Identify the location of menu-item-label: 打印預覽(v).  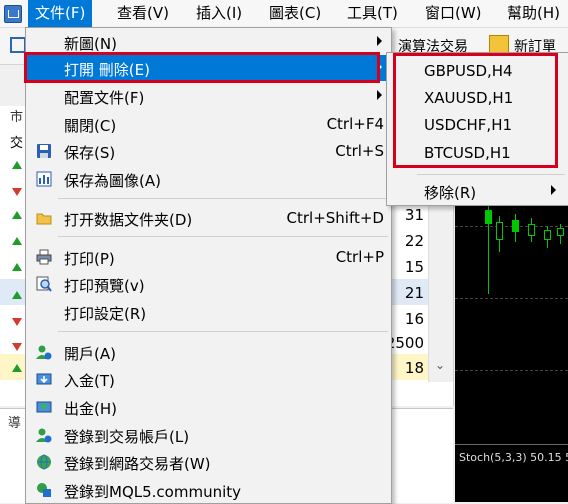
(104, 286).